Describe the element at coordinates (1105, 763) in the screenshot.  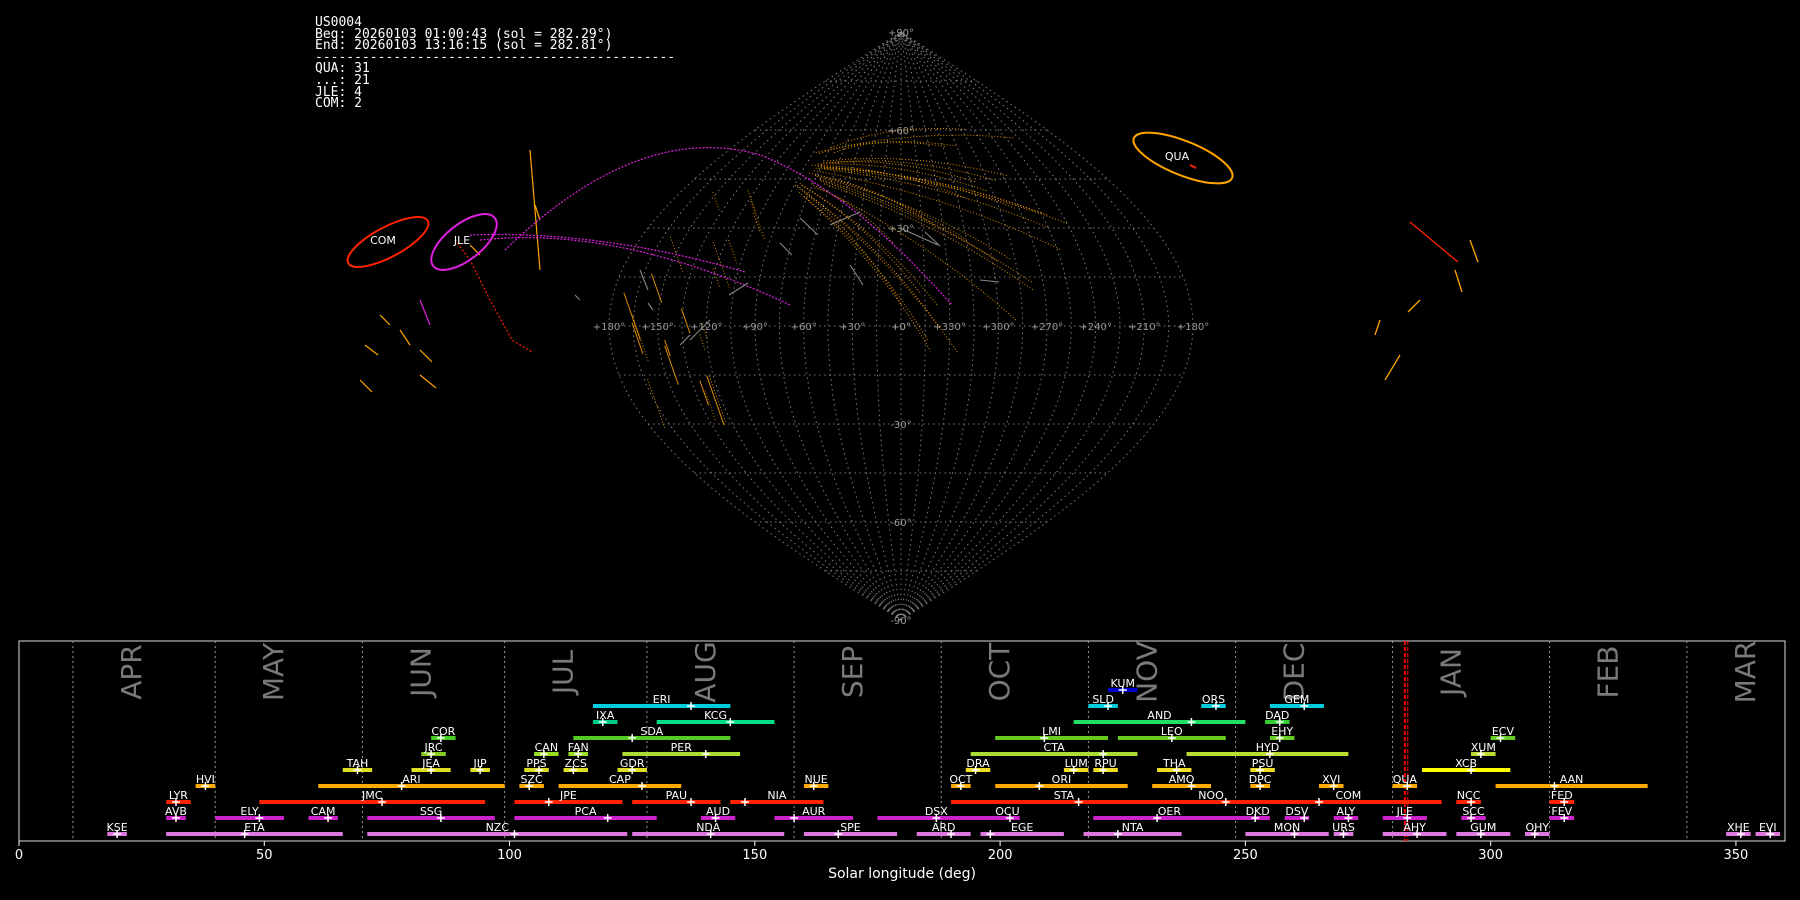
I see `shower-label-rpu: RPU` at that location.